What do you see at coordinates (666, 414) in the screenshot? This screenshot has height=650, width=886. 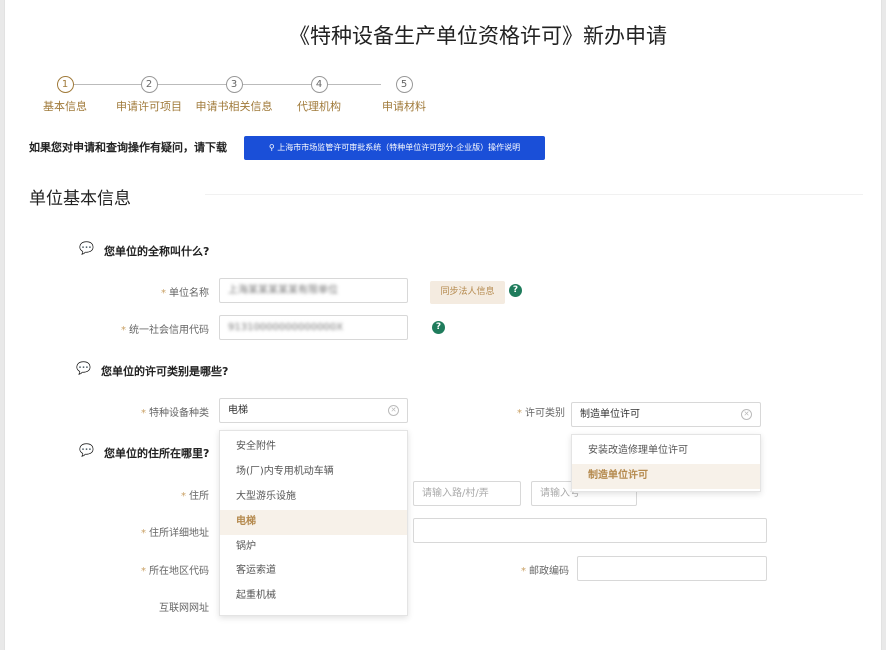 I see `license-category-select: 制造单位许可 ✕` at bounding box center [666, 414].